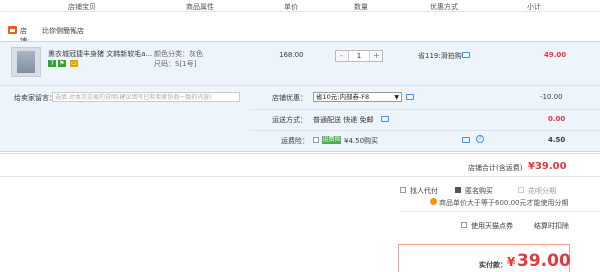 This screenshot has width=600, height=272. I want to click on payment-label: 实付款：, so click(493, 265).